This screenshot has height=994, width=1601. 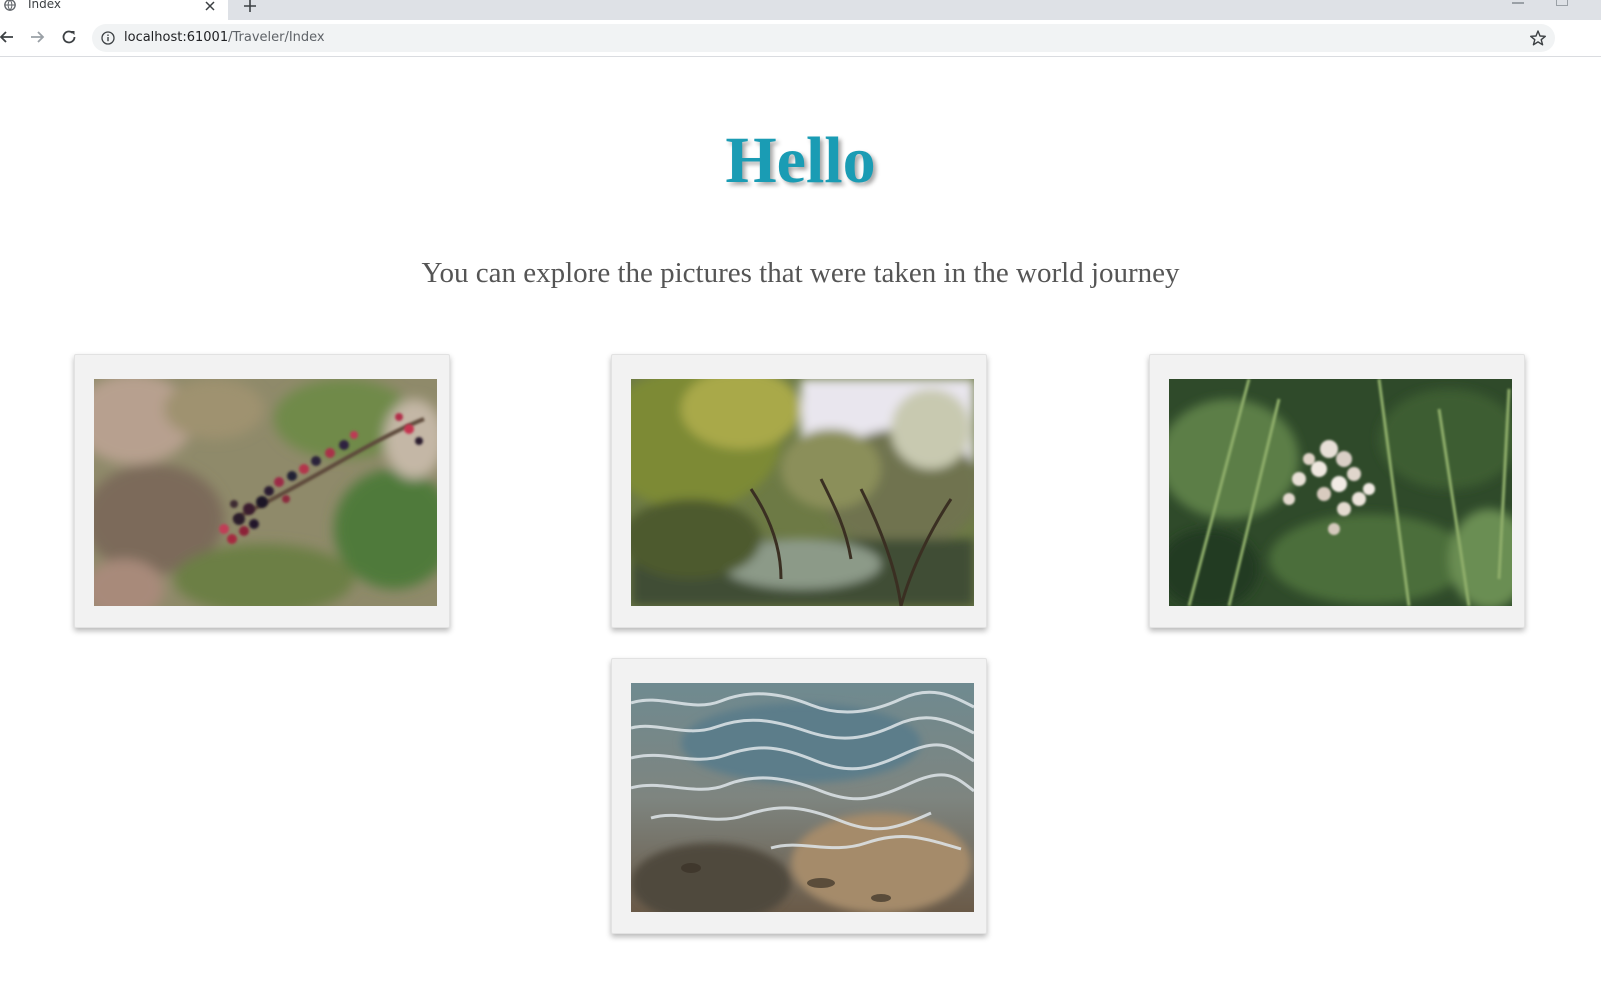 I want to click on tab-title: Index, so click(x=45, y=5).